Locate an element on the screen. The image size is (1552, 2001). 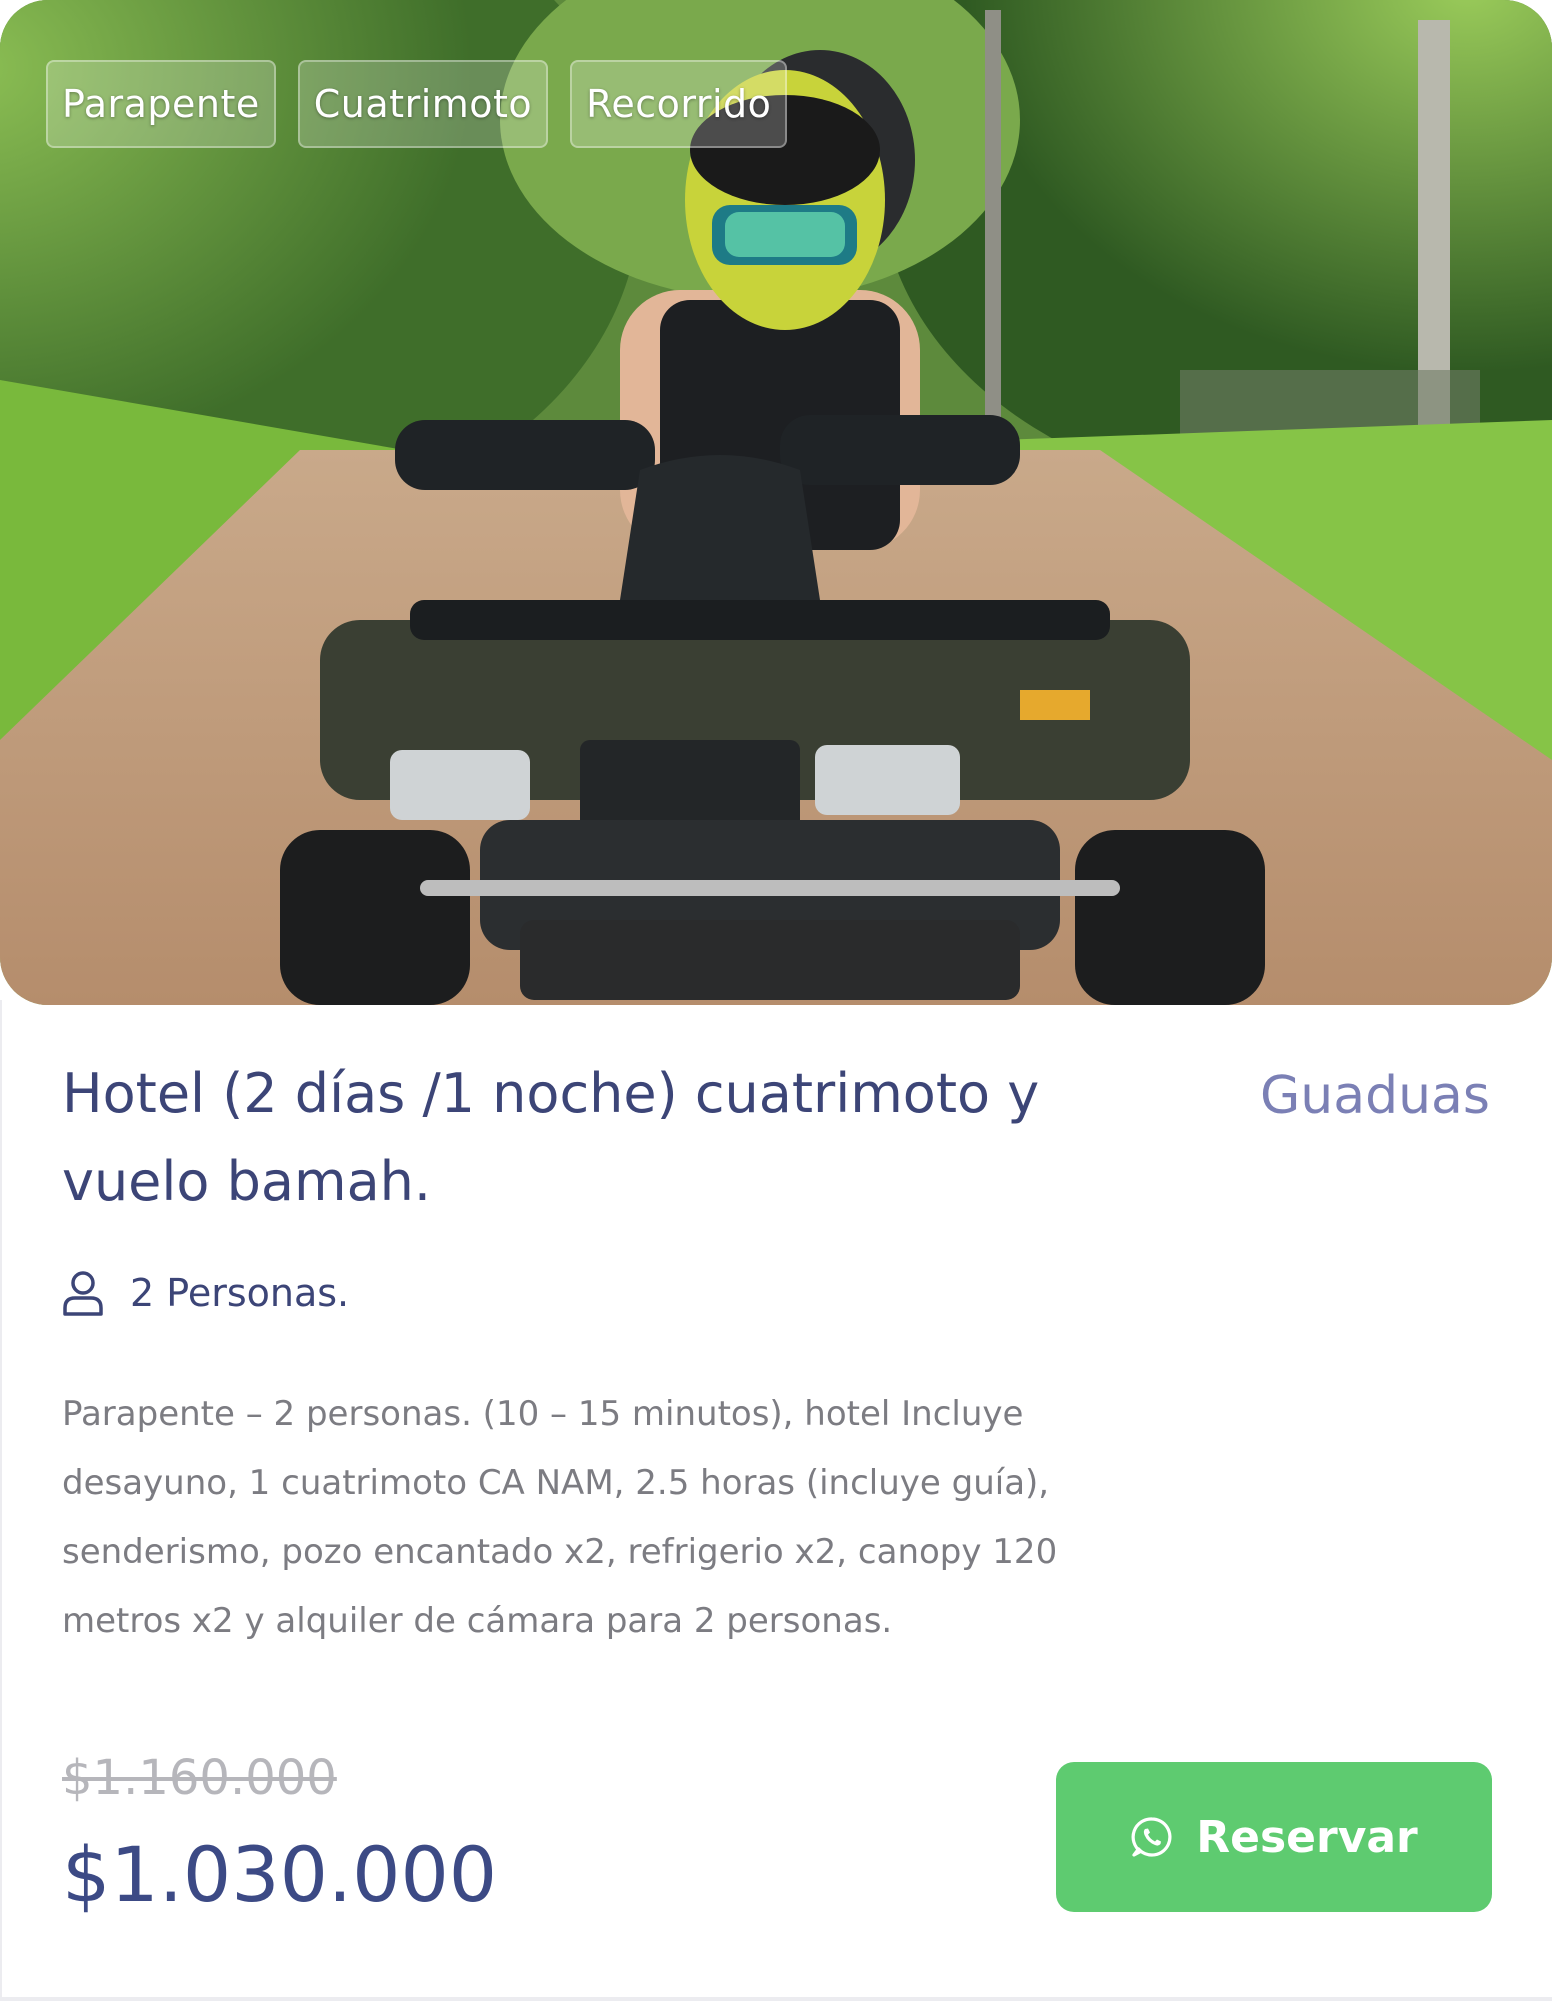
tag-recorrido: Recorrido is located at coordinates (679, 104).